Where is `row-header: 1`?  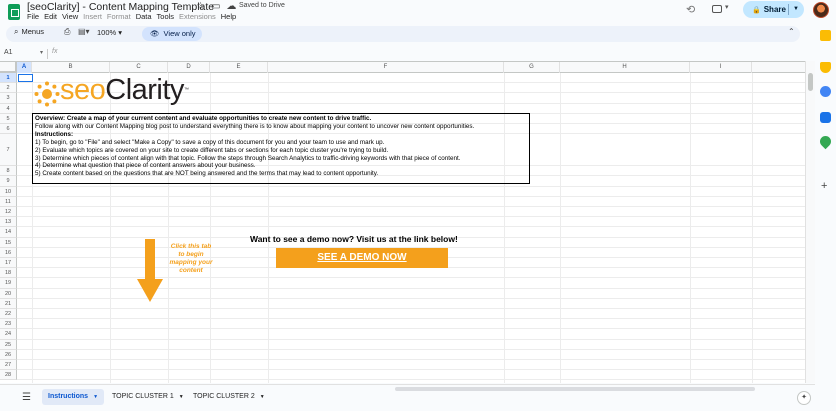
row-header: 1 is located at coordinates (8, 78).